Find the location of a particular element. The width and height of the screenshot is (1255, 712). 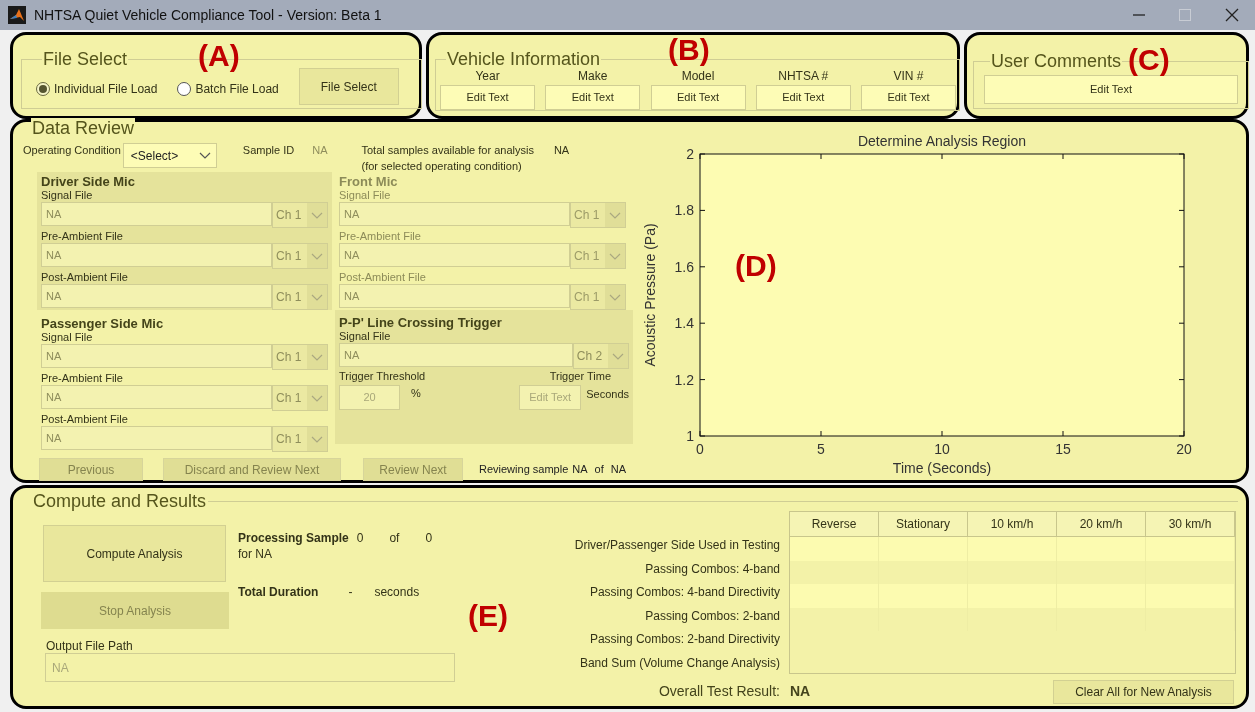

tick-label: 1.6 is located at coordinates (684, 266).